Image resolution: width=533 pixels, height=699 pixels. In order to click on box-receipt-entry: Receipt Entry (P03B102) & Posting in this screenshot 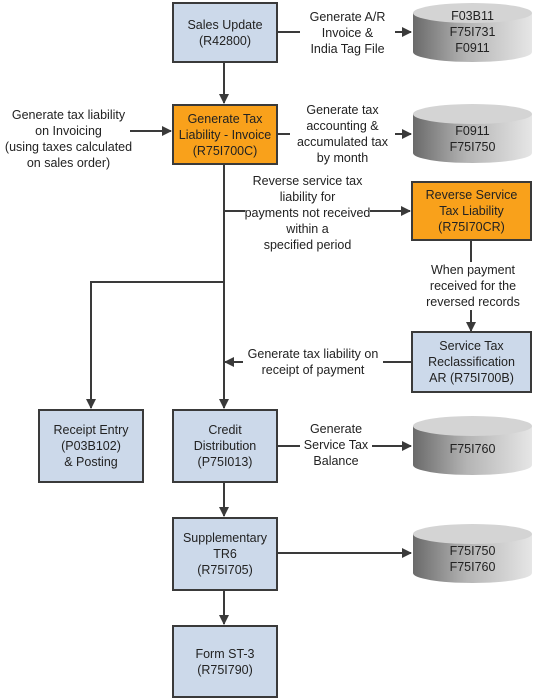, I will do `click(91, 446)`.